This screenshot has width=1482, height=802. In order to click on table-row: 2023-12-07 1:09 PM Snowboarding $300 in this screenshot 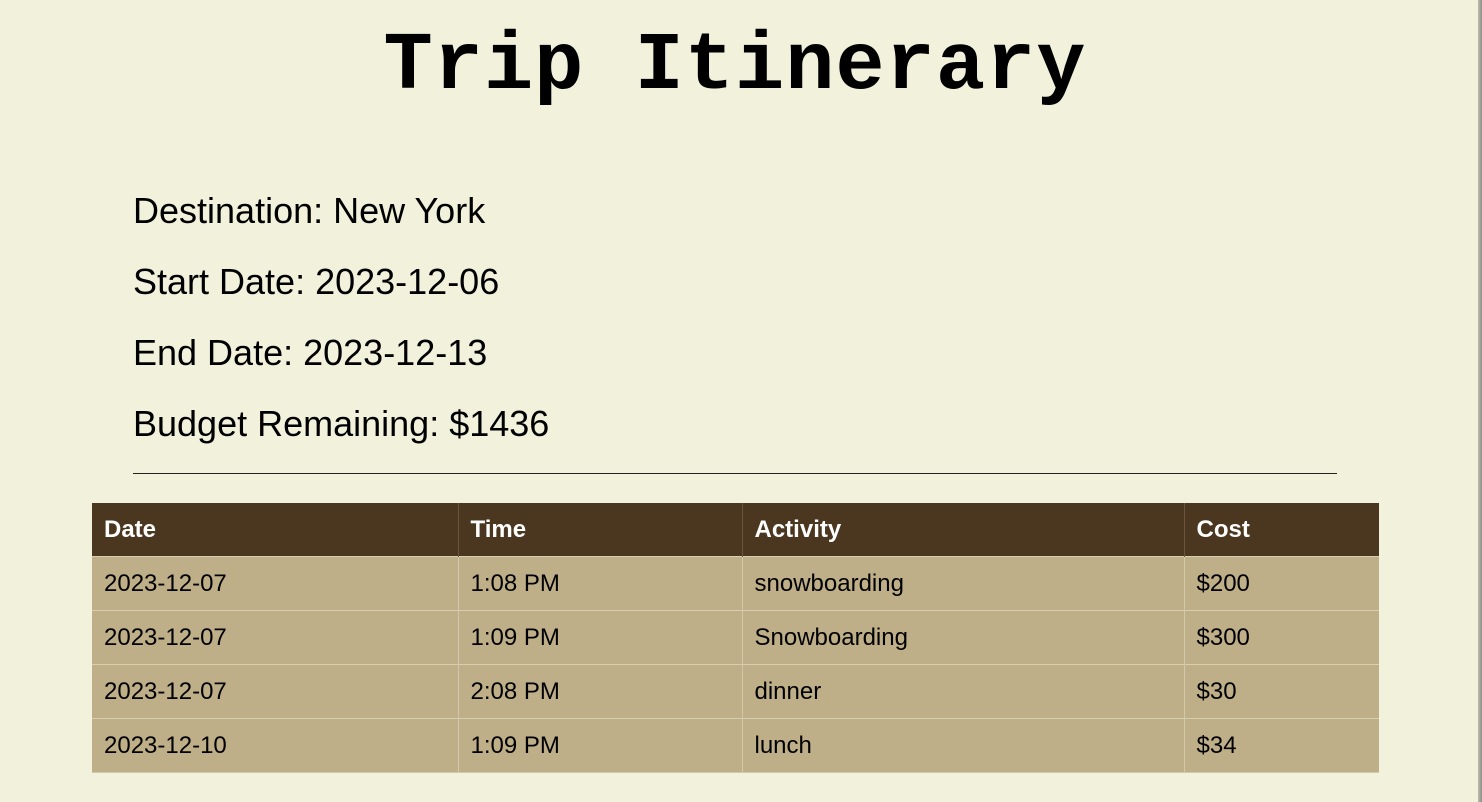, I will do `click(735, 637)`.